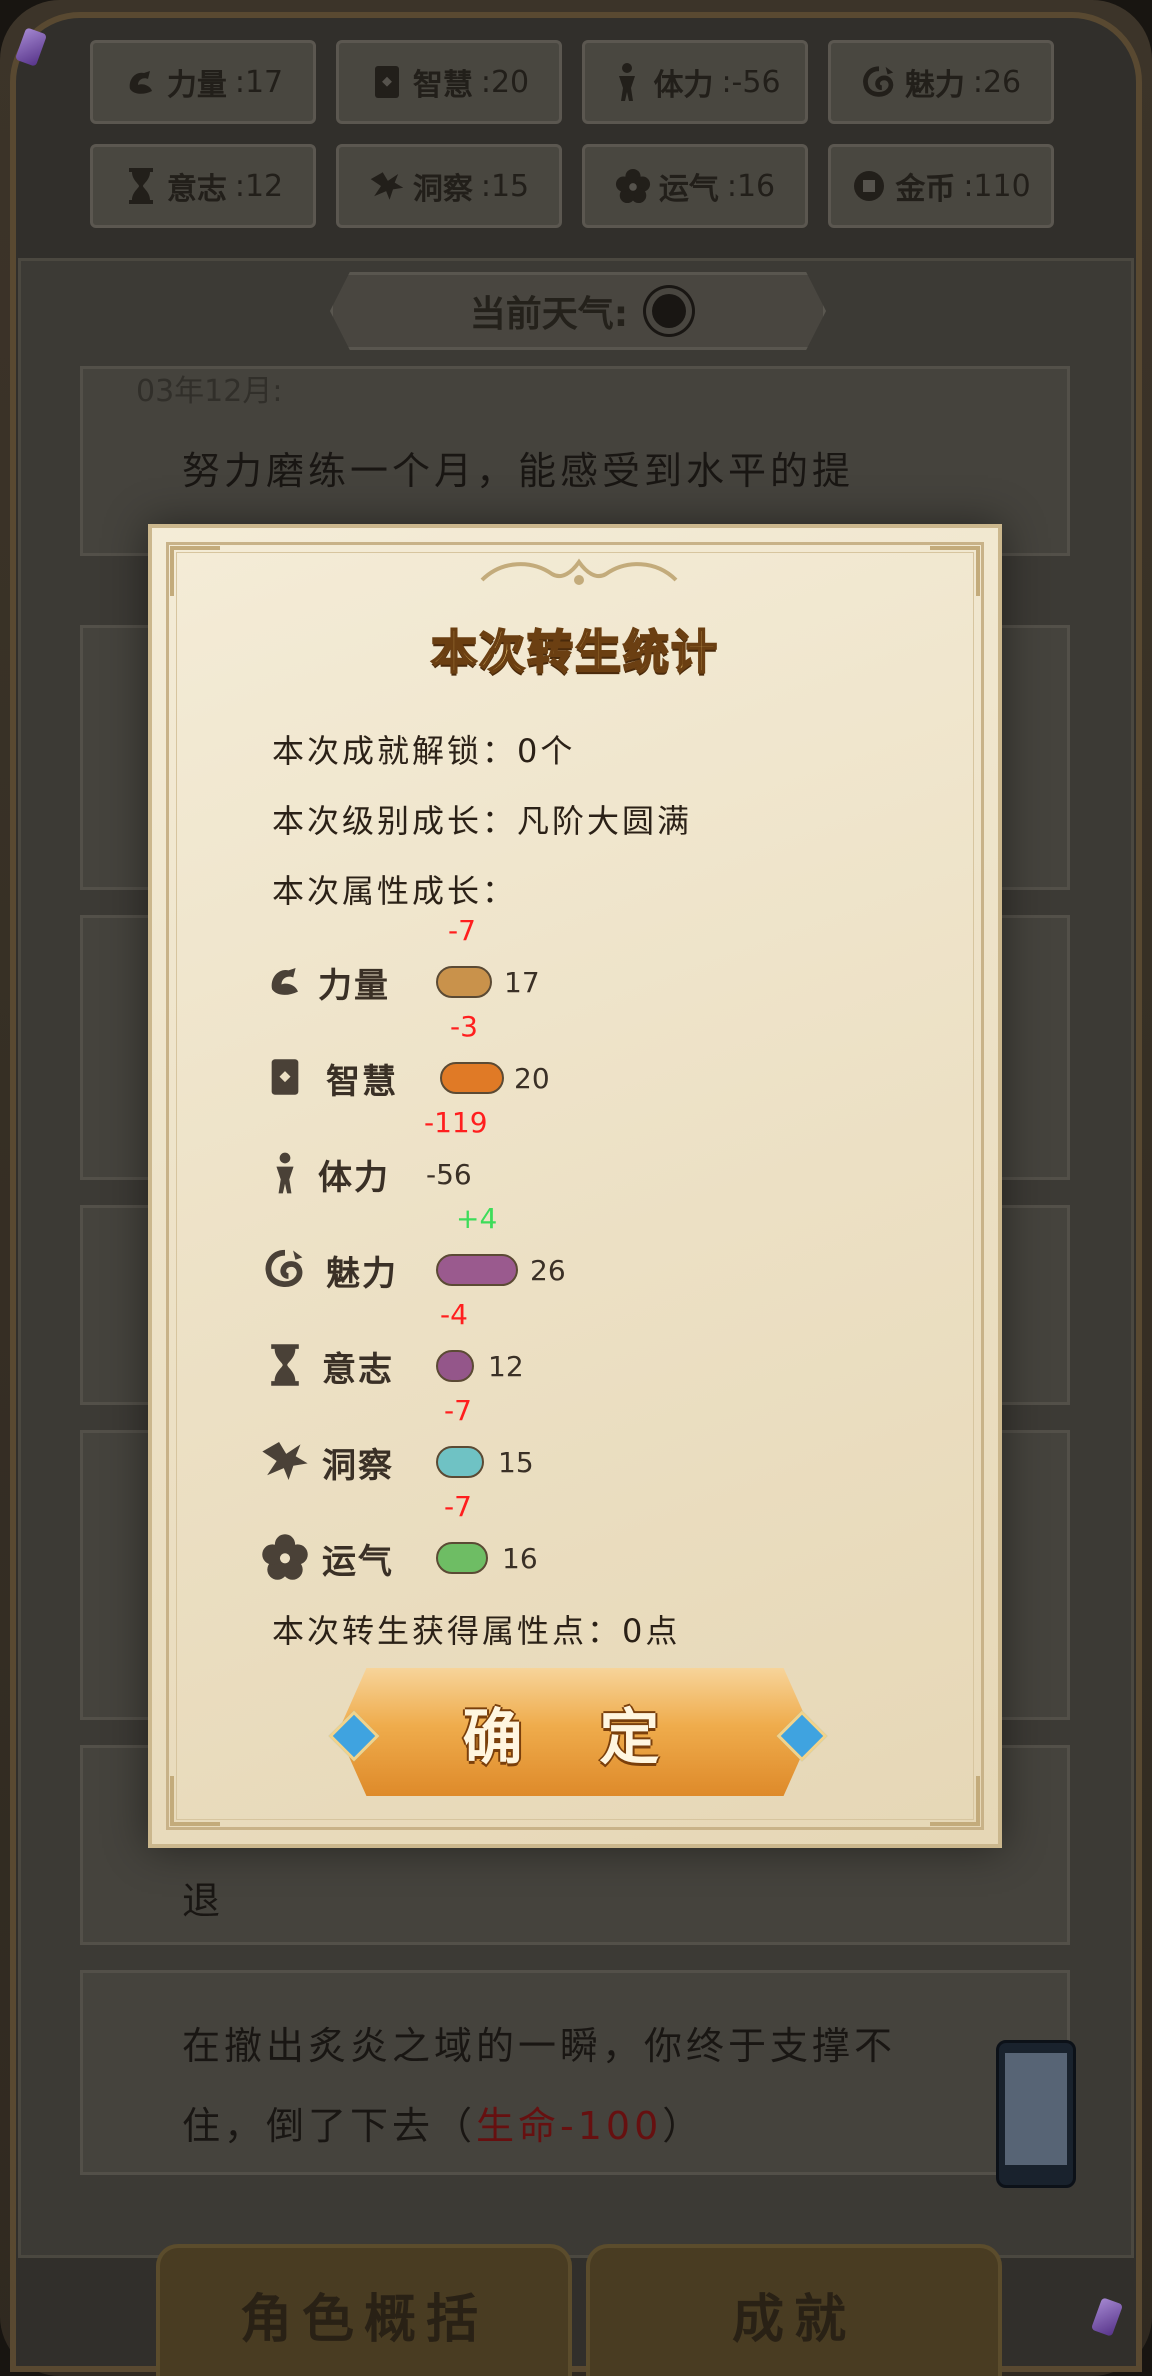 This screenshot has width=1152, height=2376. What do you see at coordinates (560, 1157) in the screenshot?
I see `attribute-row-stamina: 体力 -56 -119` at bounding box center [560, 1157].